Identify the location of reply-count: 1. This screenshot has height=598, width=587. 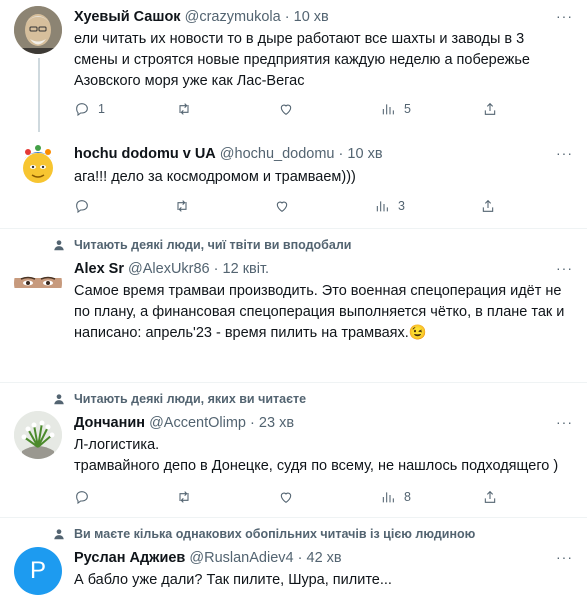
(101, 109).